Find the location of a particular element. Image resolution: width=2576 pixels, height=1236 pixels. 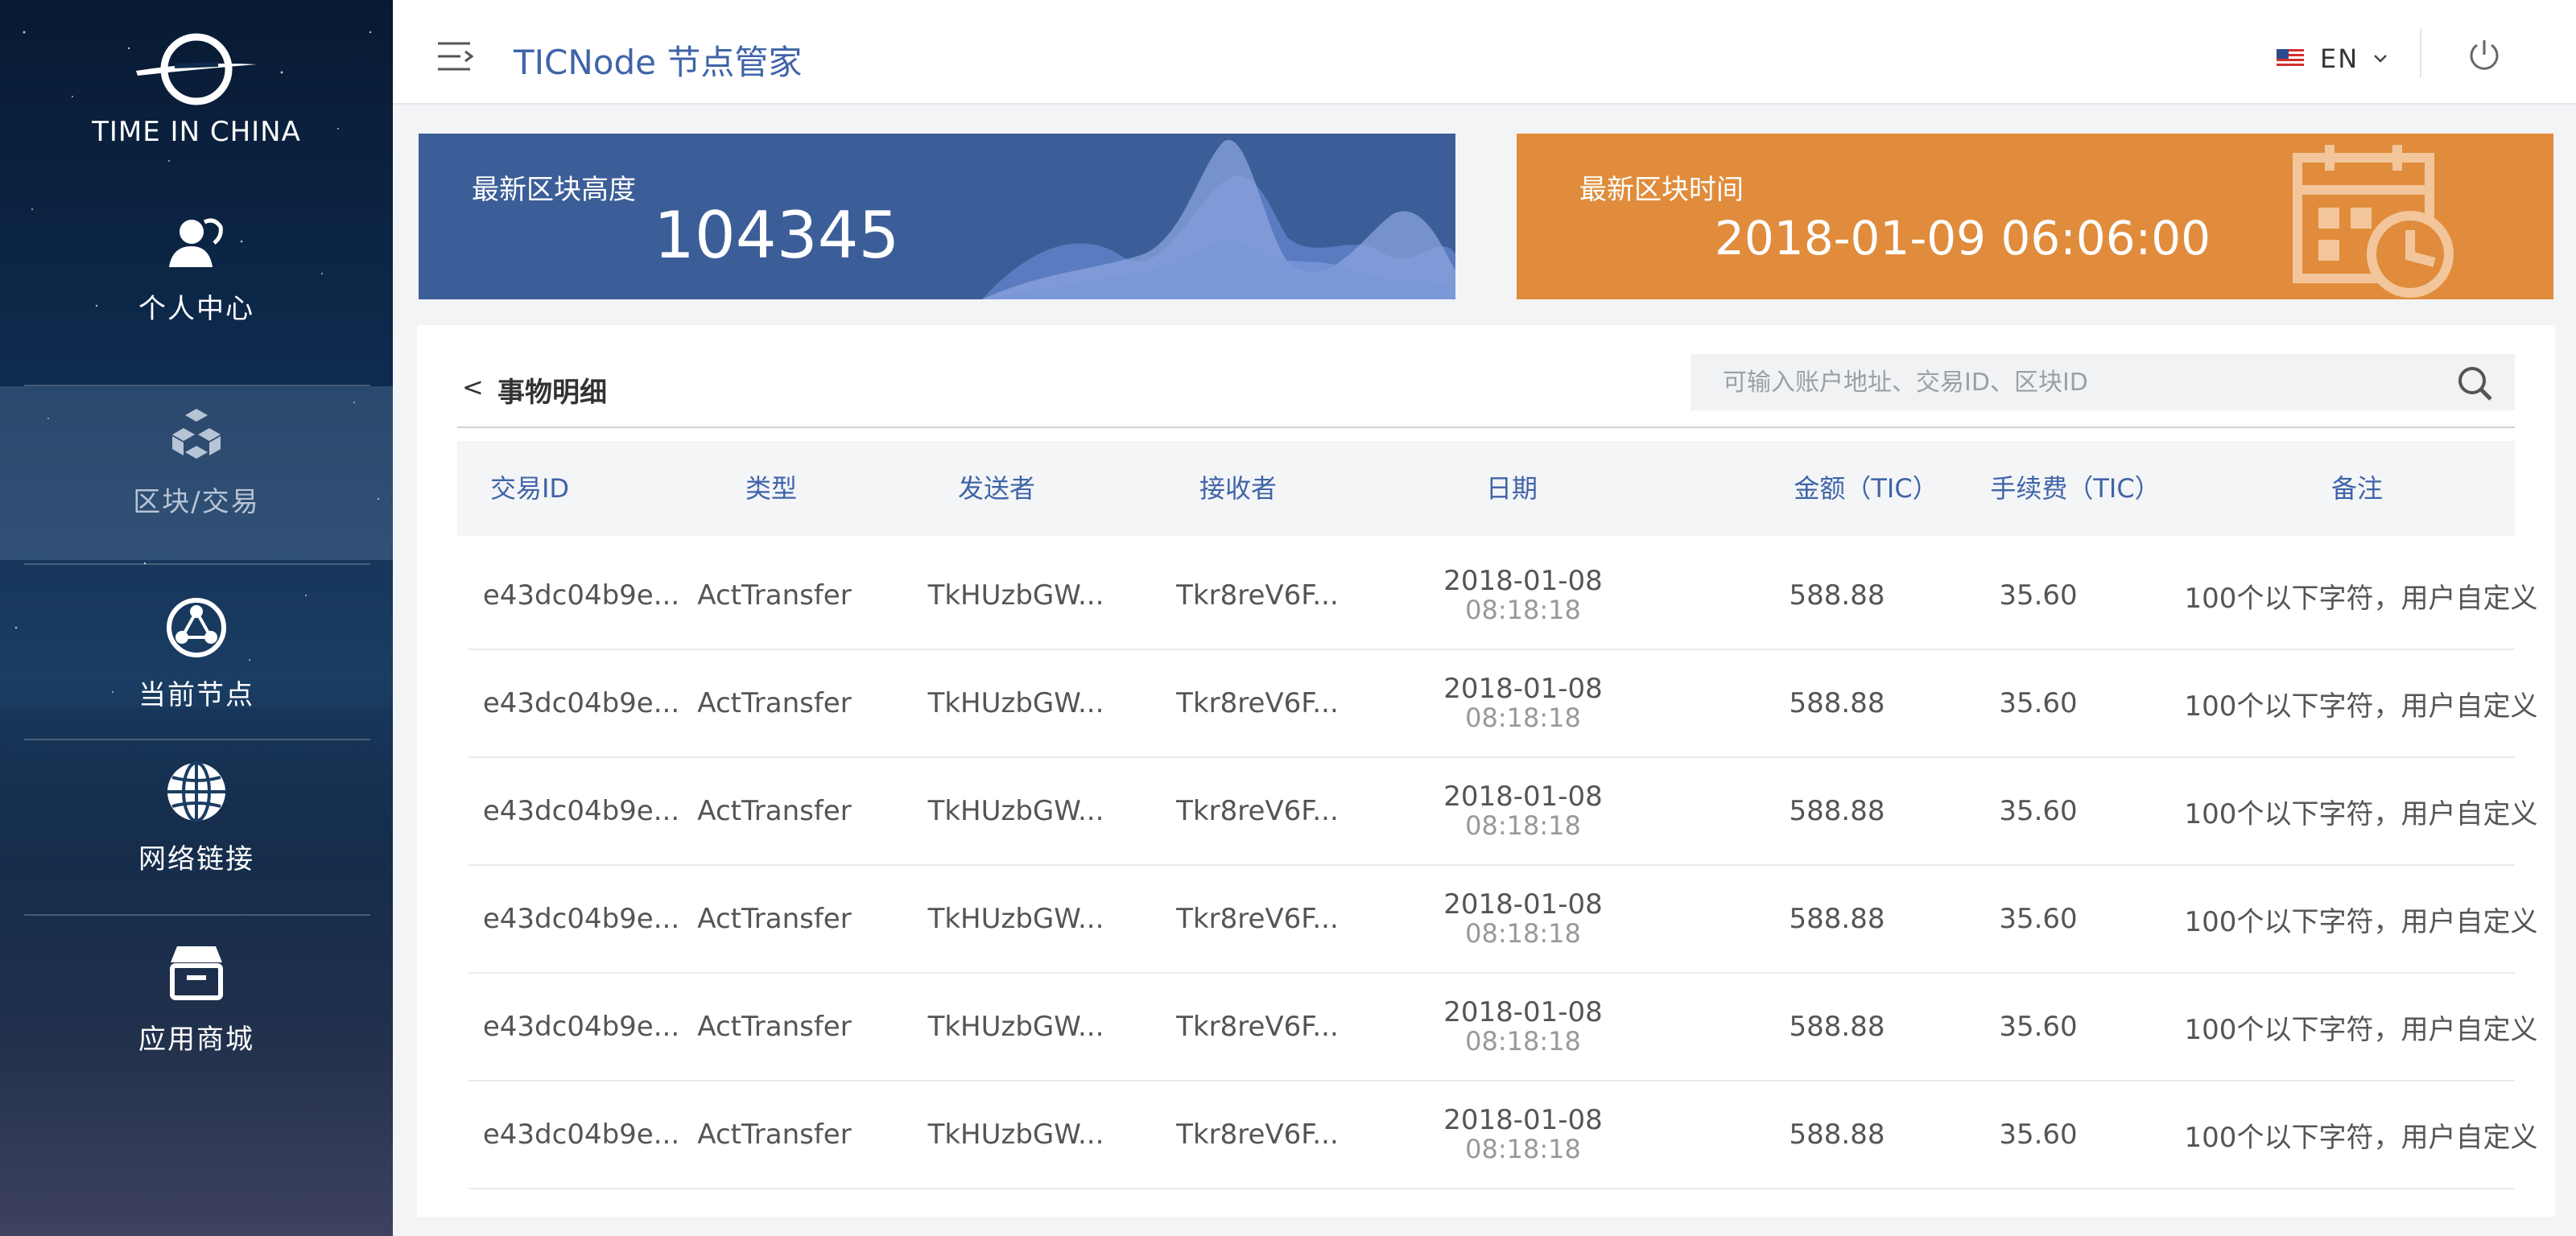

column-header: 日期 is located at coordinates (1511, 488).